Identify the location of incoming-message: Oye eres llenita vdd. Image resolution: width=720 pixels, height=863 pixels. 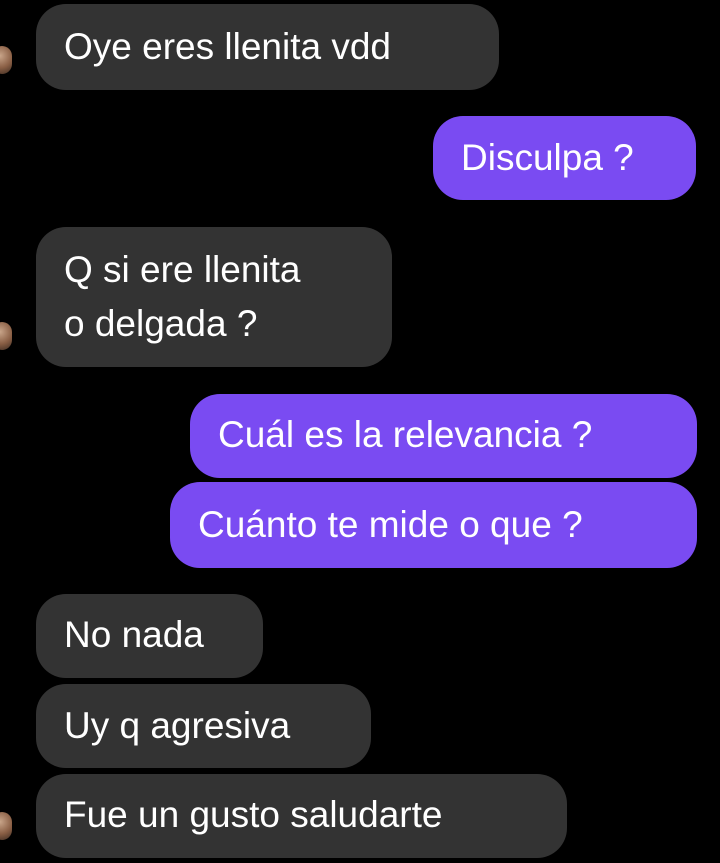
(267, 47).